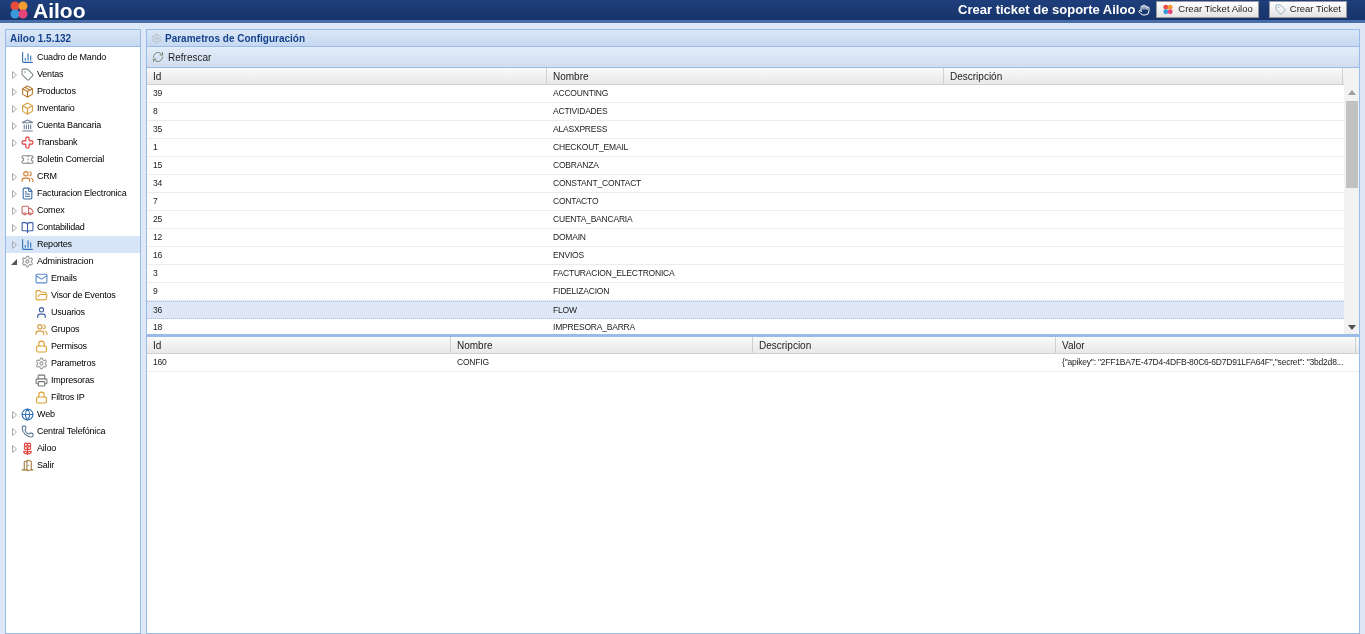 Image resolution: width=1365 pixels, height=634 pixels. Describe the element at coordinates (1351, 327) in the screenshot. I see `scroll-down-arrow-icon` at that location.